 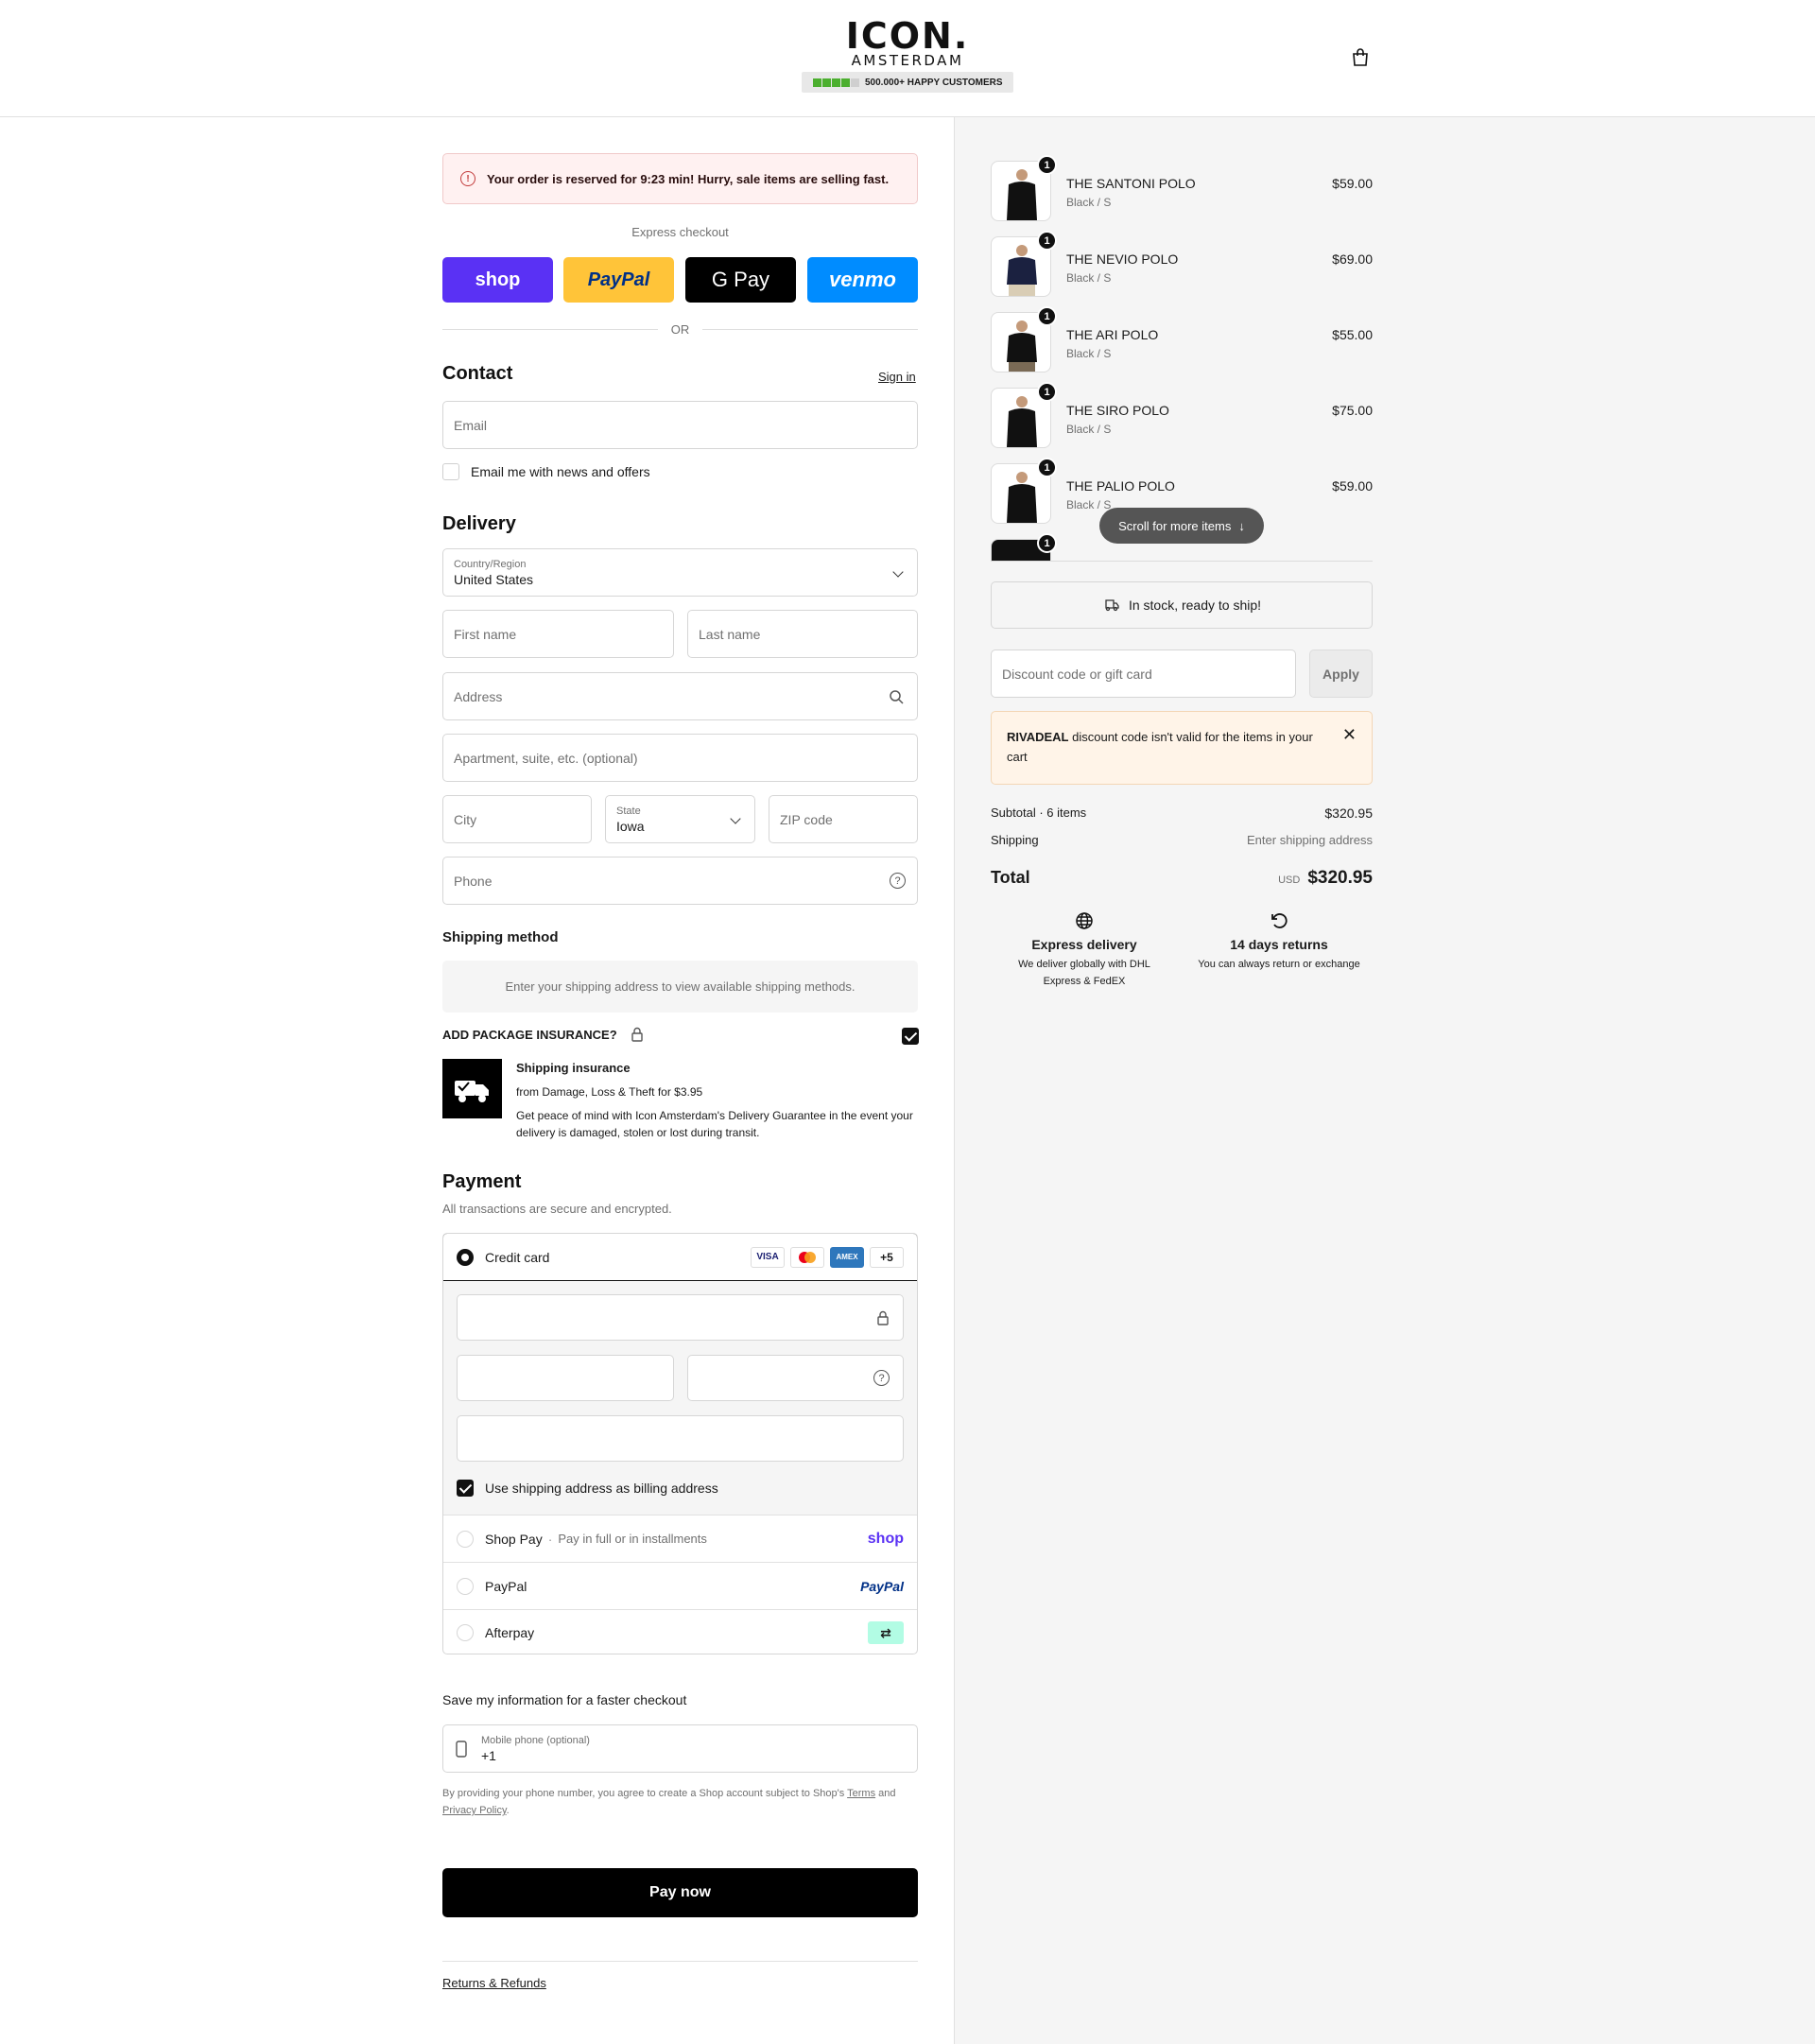 What do you see at coordinates (843, 819) in the screenshot?
I see `zip-field: ZIP code` at bounding box center [843, 819].